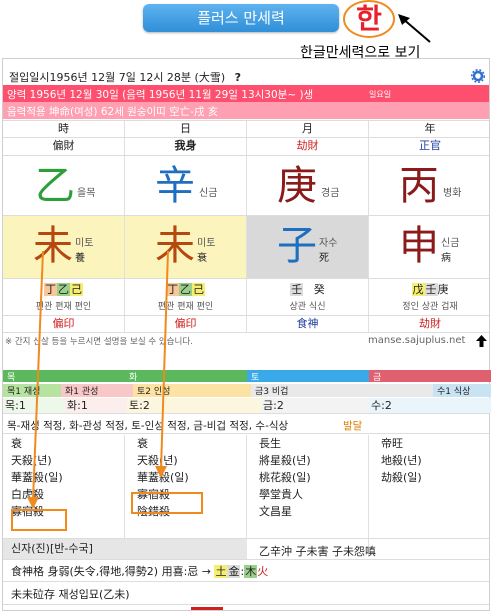 Image resolution: width=494 pixels, height=612 pixels. What do you see at coordinates (317, 551) in the screenshot?
I see `clash-list: 乙辛沖 子未害 子未怨嗔` at bounding box center [317, 551].